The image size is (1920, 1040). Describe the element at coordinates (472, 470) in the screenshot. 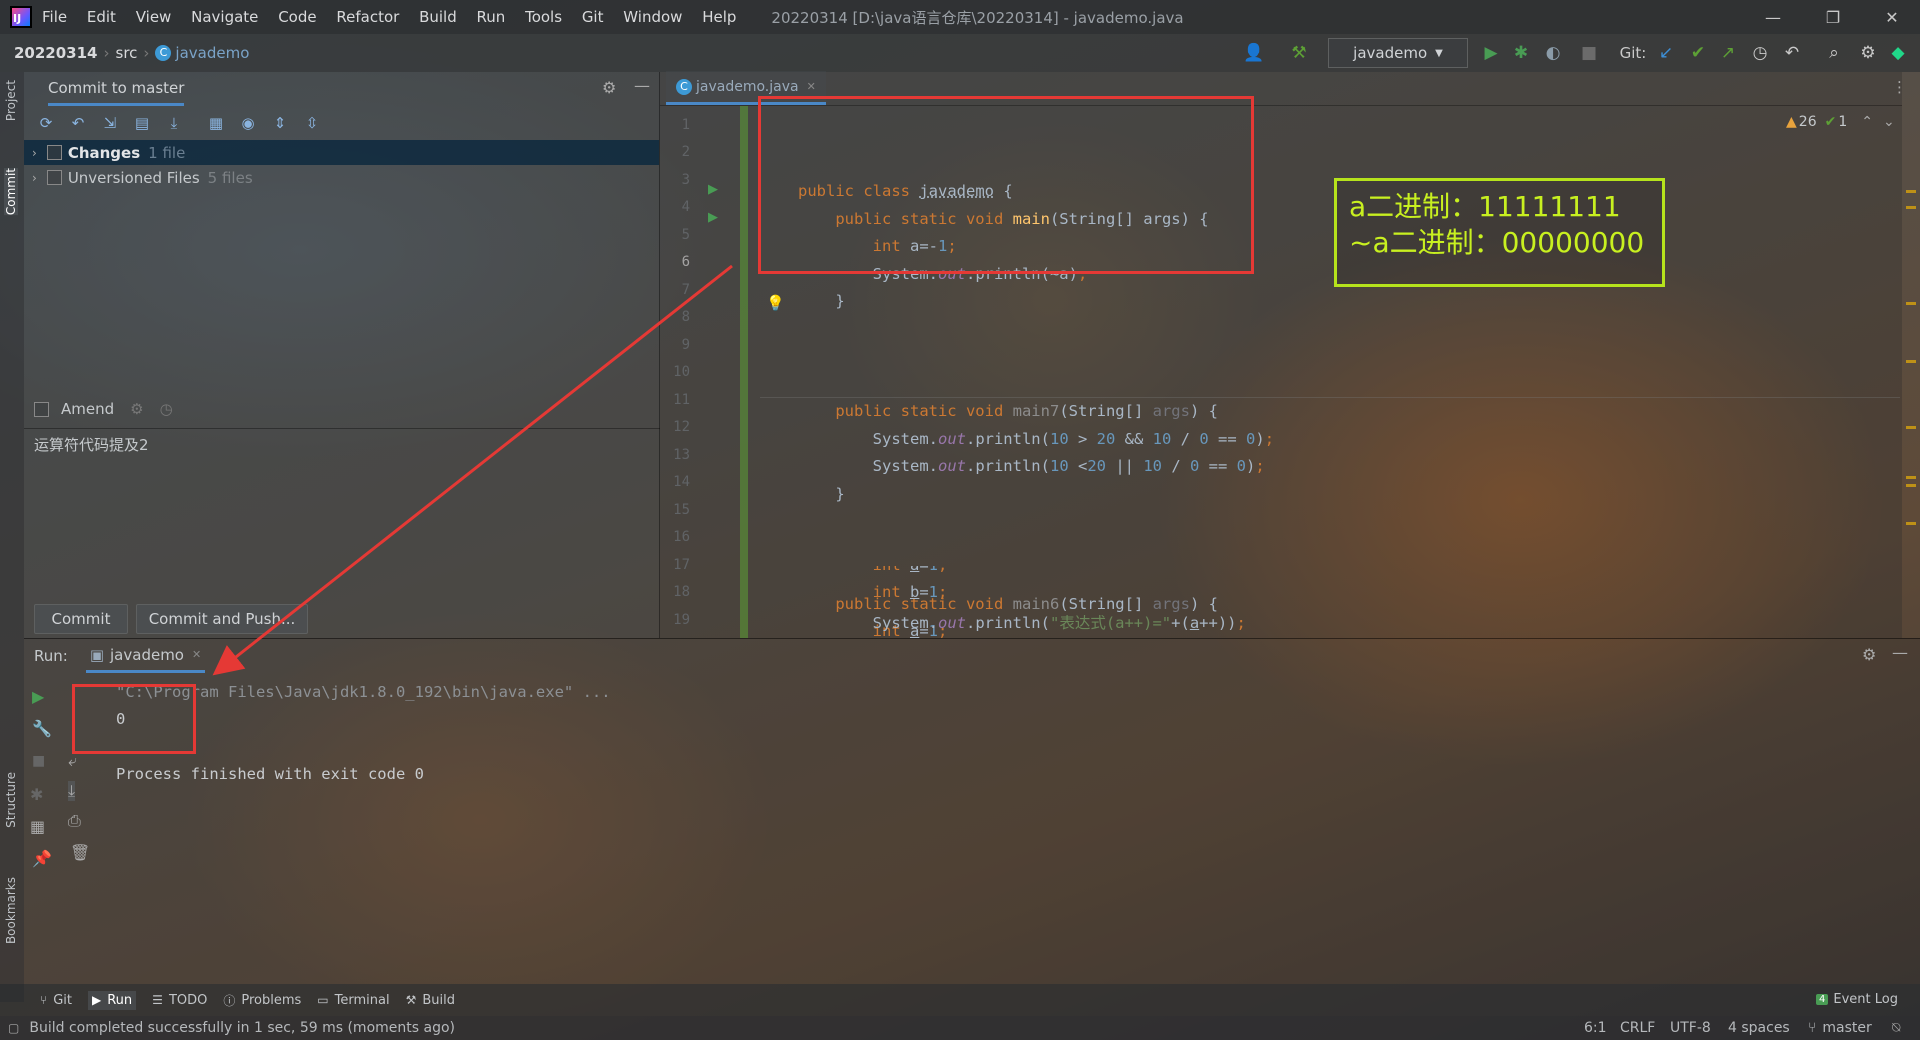

I see `annotation-arrow` at that location.